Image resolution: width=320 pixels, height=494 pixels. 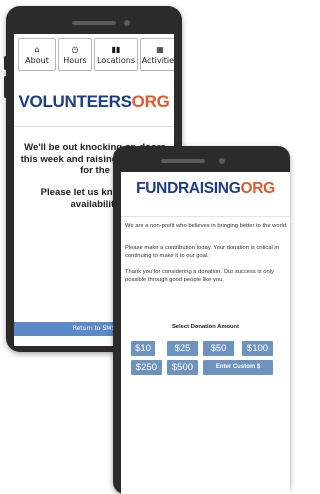 I want to click on map-icon: ▮▮, so click(x=116, y=49).